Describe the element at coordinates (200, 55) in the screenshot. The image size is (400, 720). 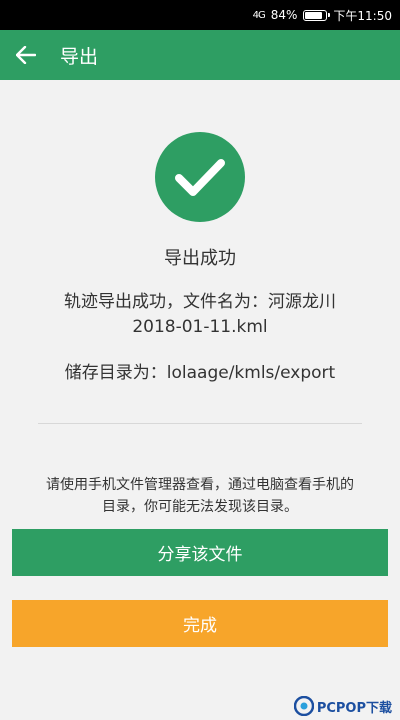
I see `app-bar: 导出` at that location.